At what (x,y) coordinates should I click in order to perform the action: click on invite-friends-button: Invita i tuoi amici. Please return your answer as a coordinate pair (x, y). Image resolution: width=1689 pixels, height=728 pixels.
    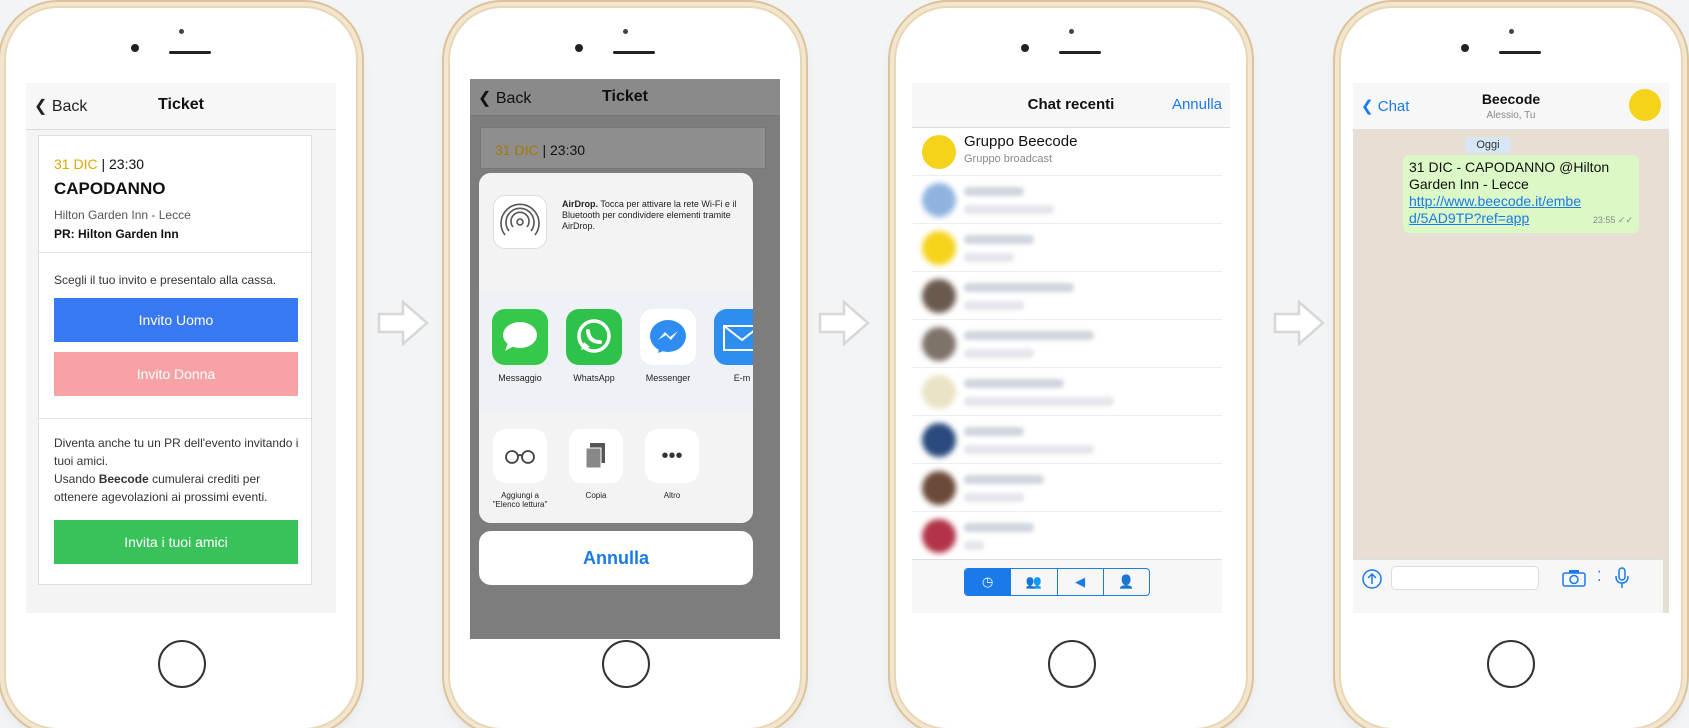
    Looking at the image, I should click on (176, 542).